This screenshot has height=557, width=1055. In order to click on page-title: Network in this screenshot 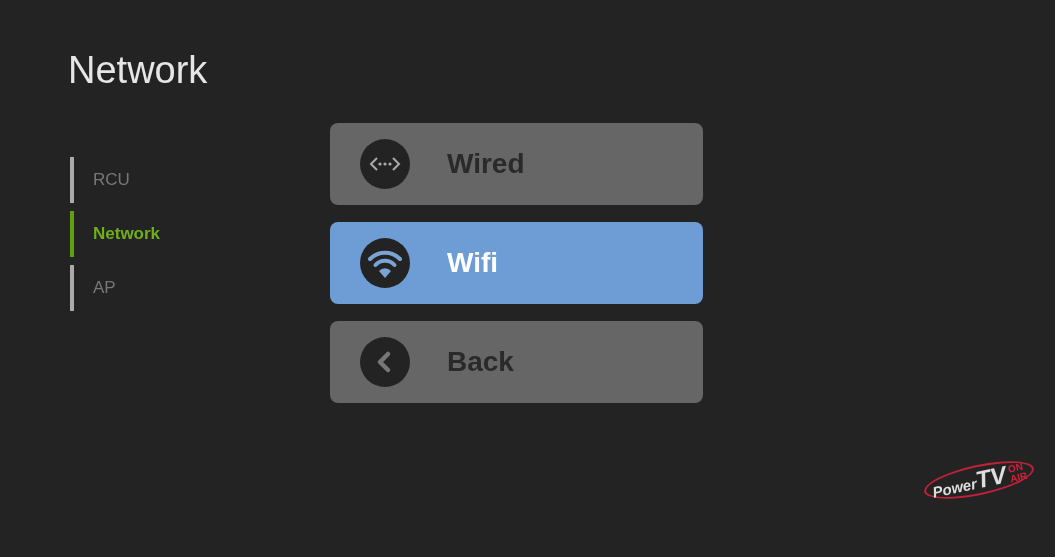, I will do `click(138, 70)`.